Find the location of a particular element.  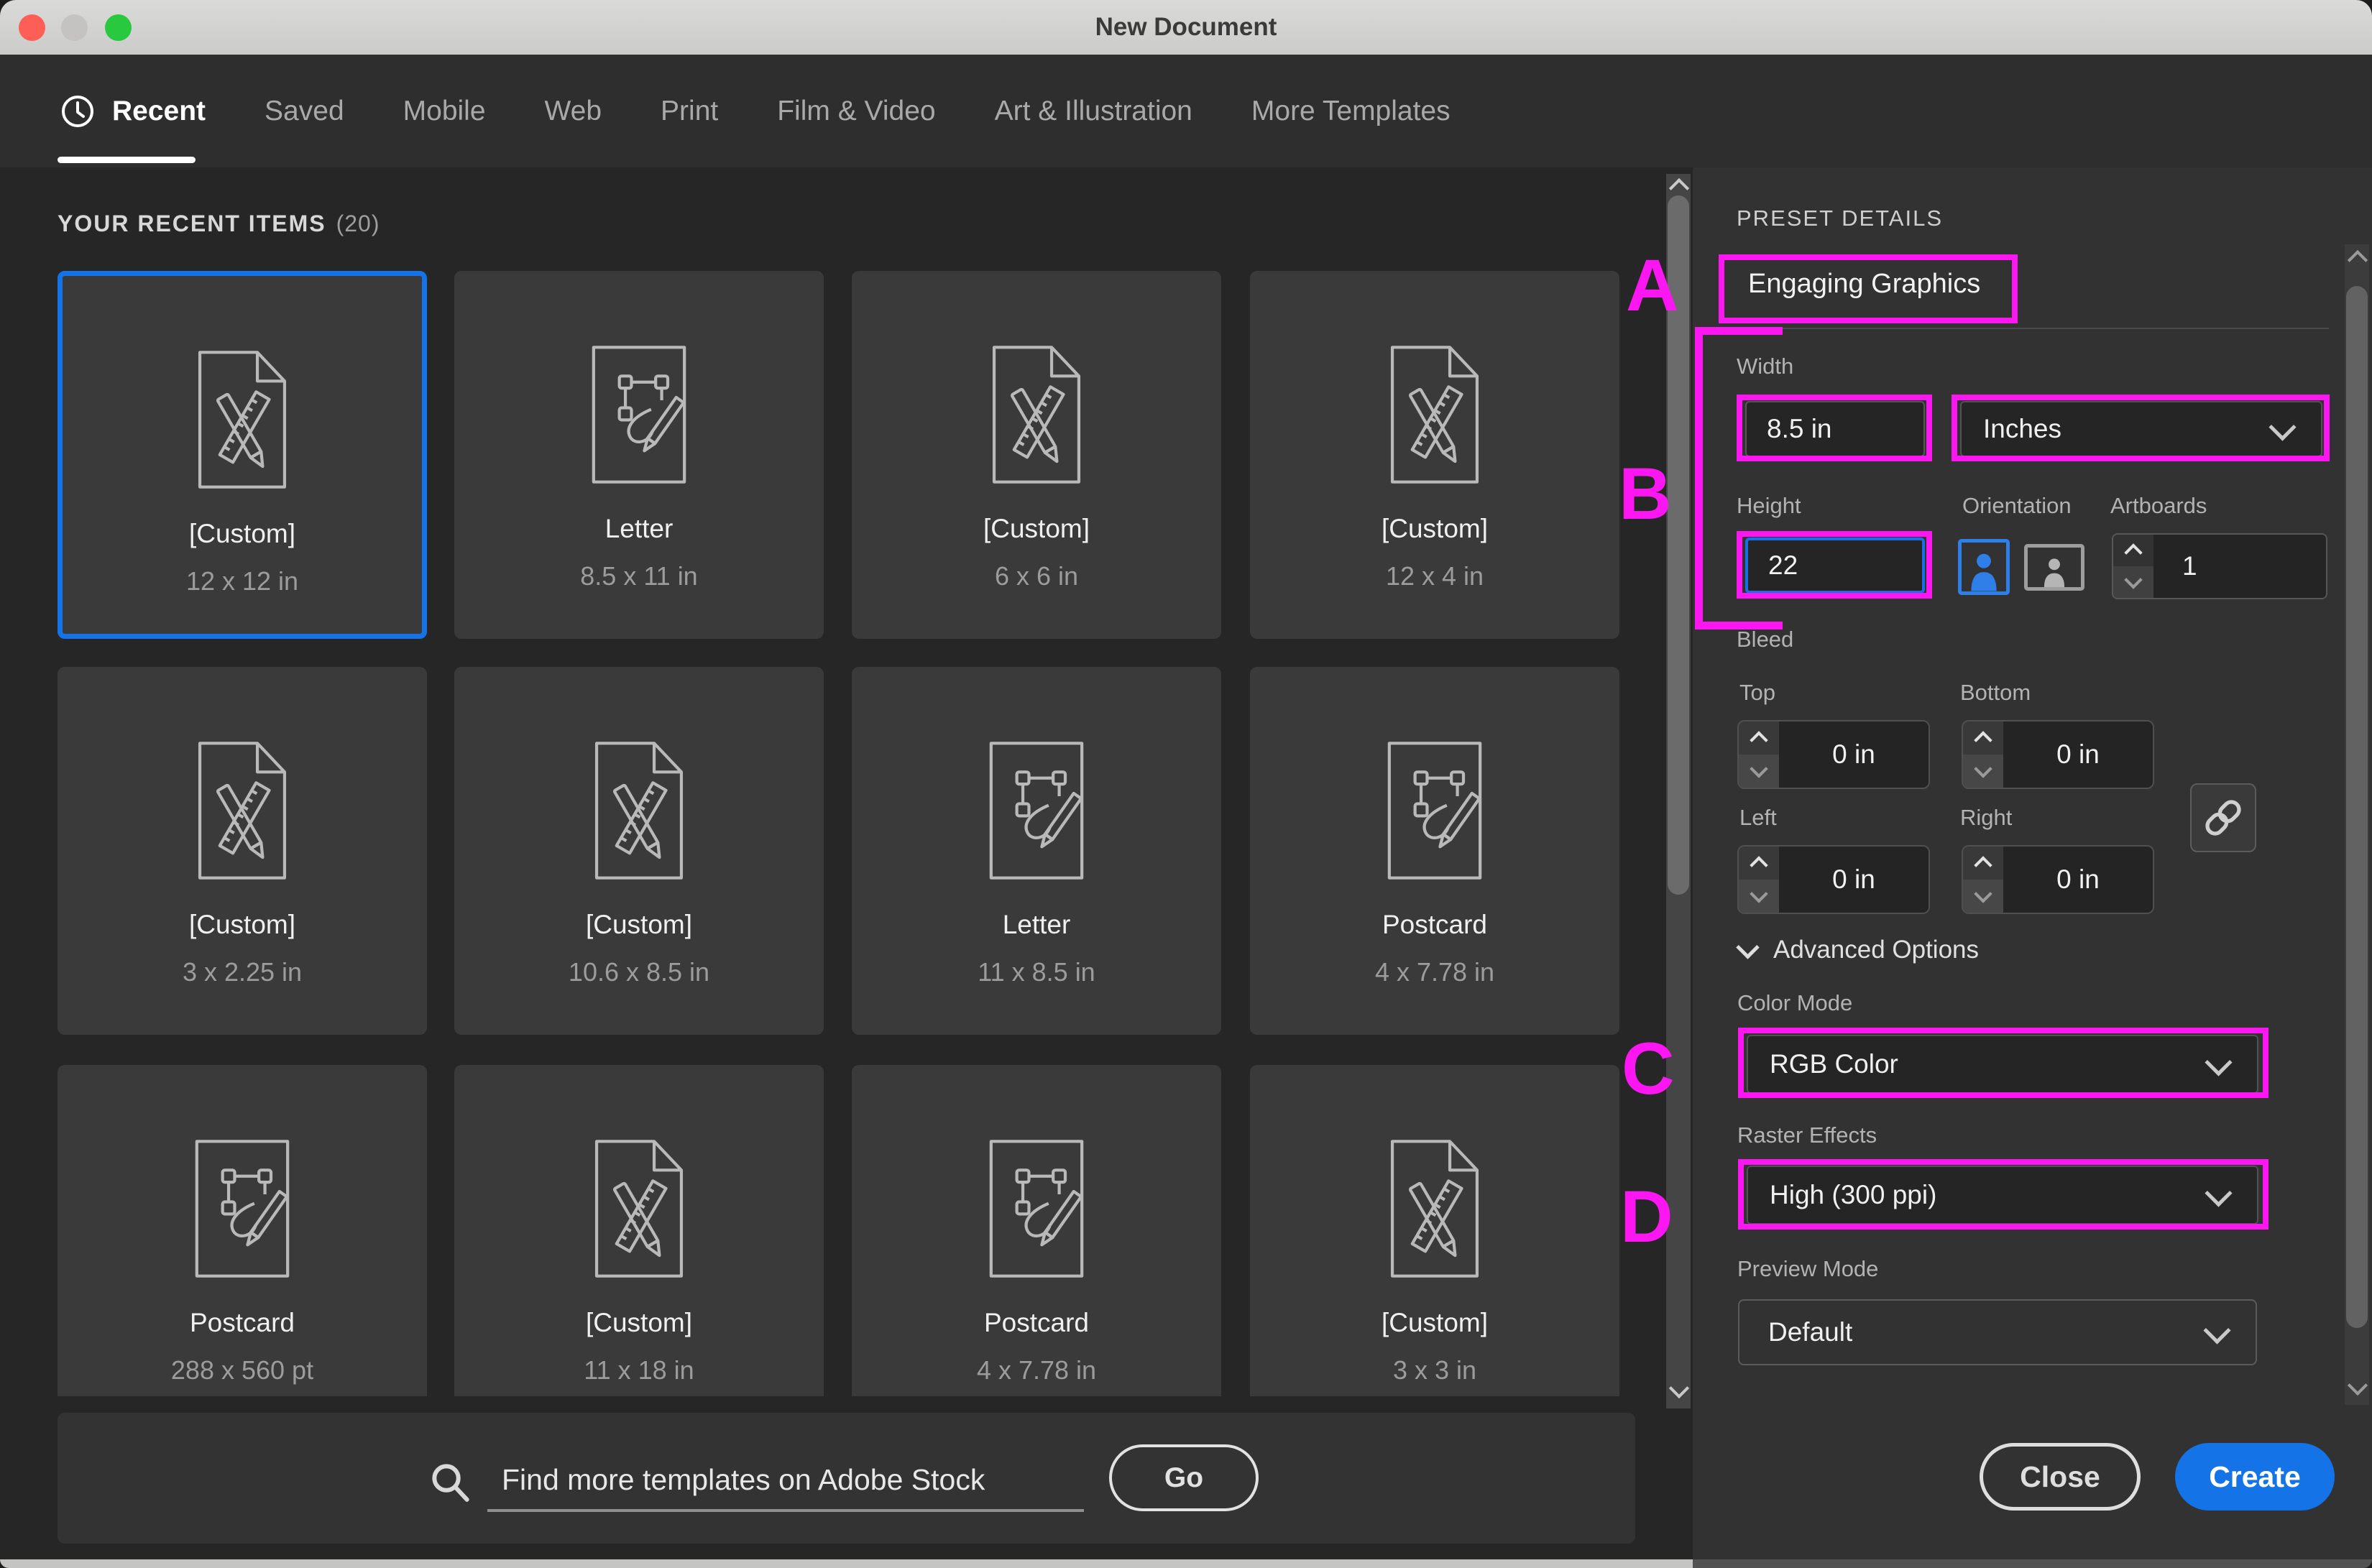

clock-icon is located at coordinates (77, 111).